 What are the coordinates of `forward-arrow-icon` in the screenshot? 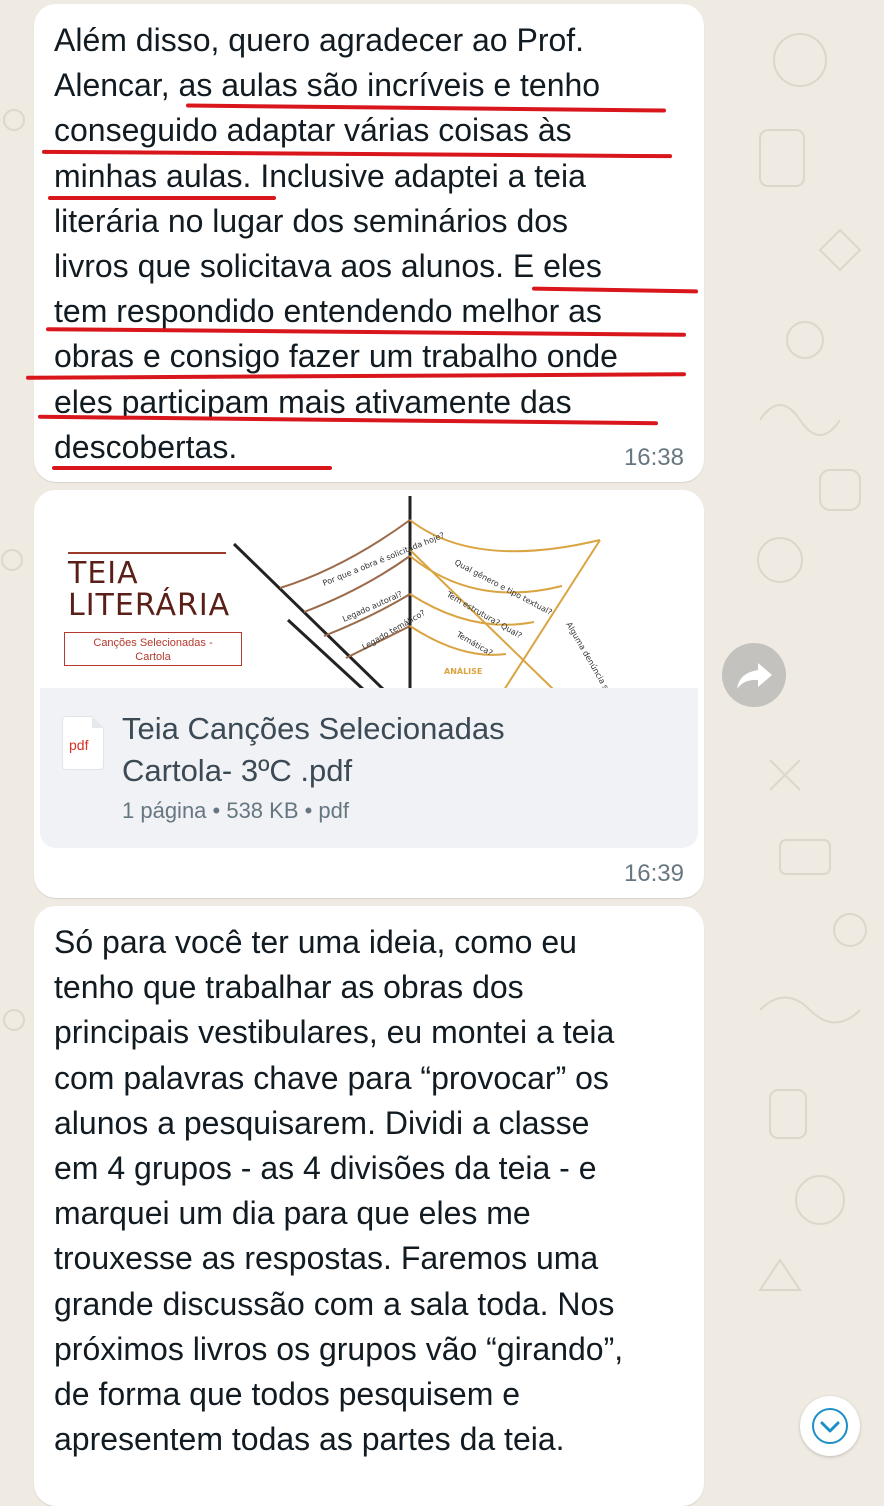 It's located at (754, 676).